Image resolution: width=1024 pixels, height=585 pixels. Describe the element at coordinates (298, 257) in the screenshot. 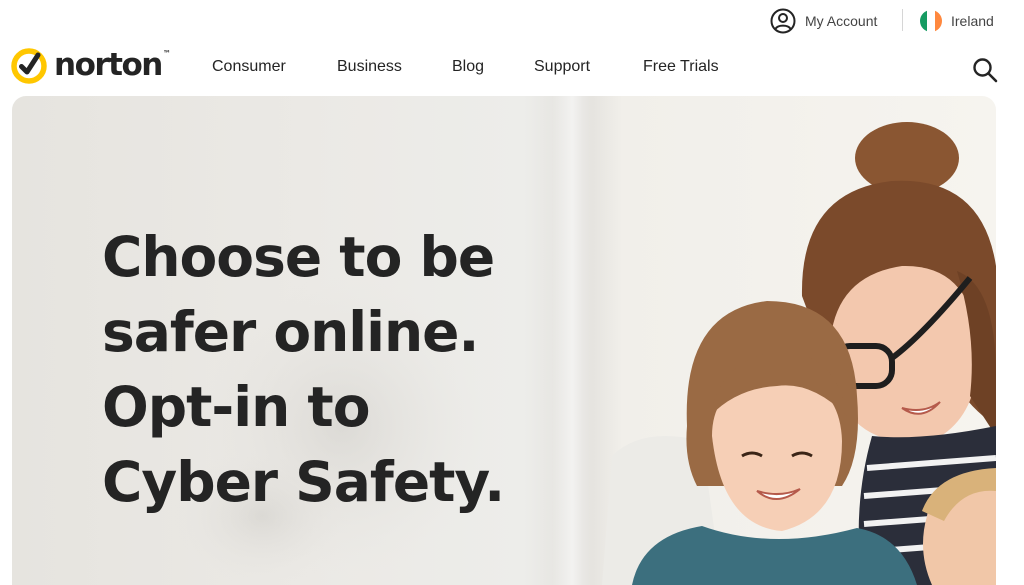

I see `headline-line: Choose to be` at that location.